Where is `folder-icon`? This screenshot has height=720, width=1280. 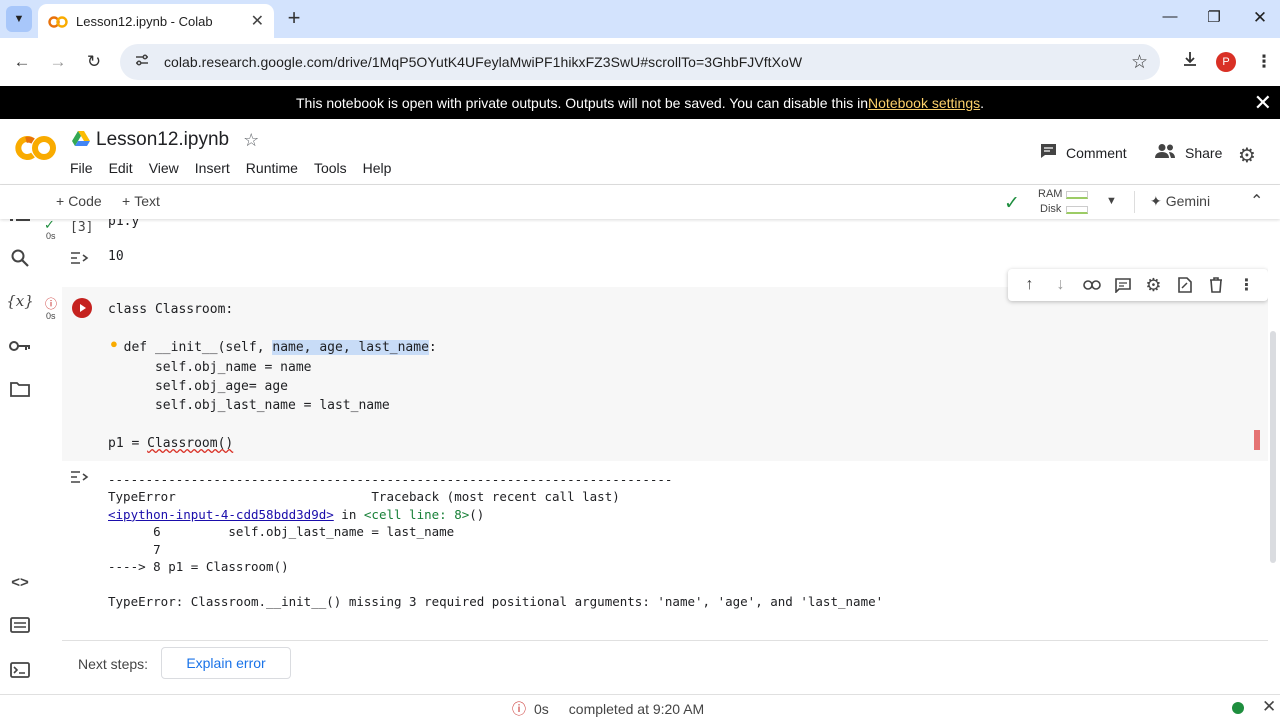
folder-icon is located at coordinates (20, 389).